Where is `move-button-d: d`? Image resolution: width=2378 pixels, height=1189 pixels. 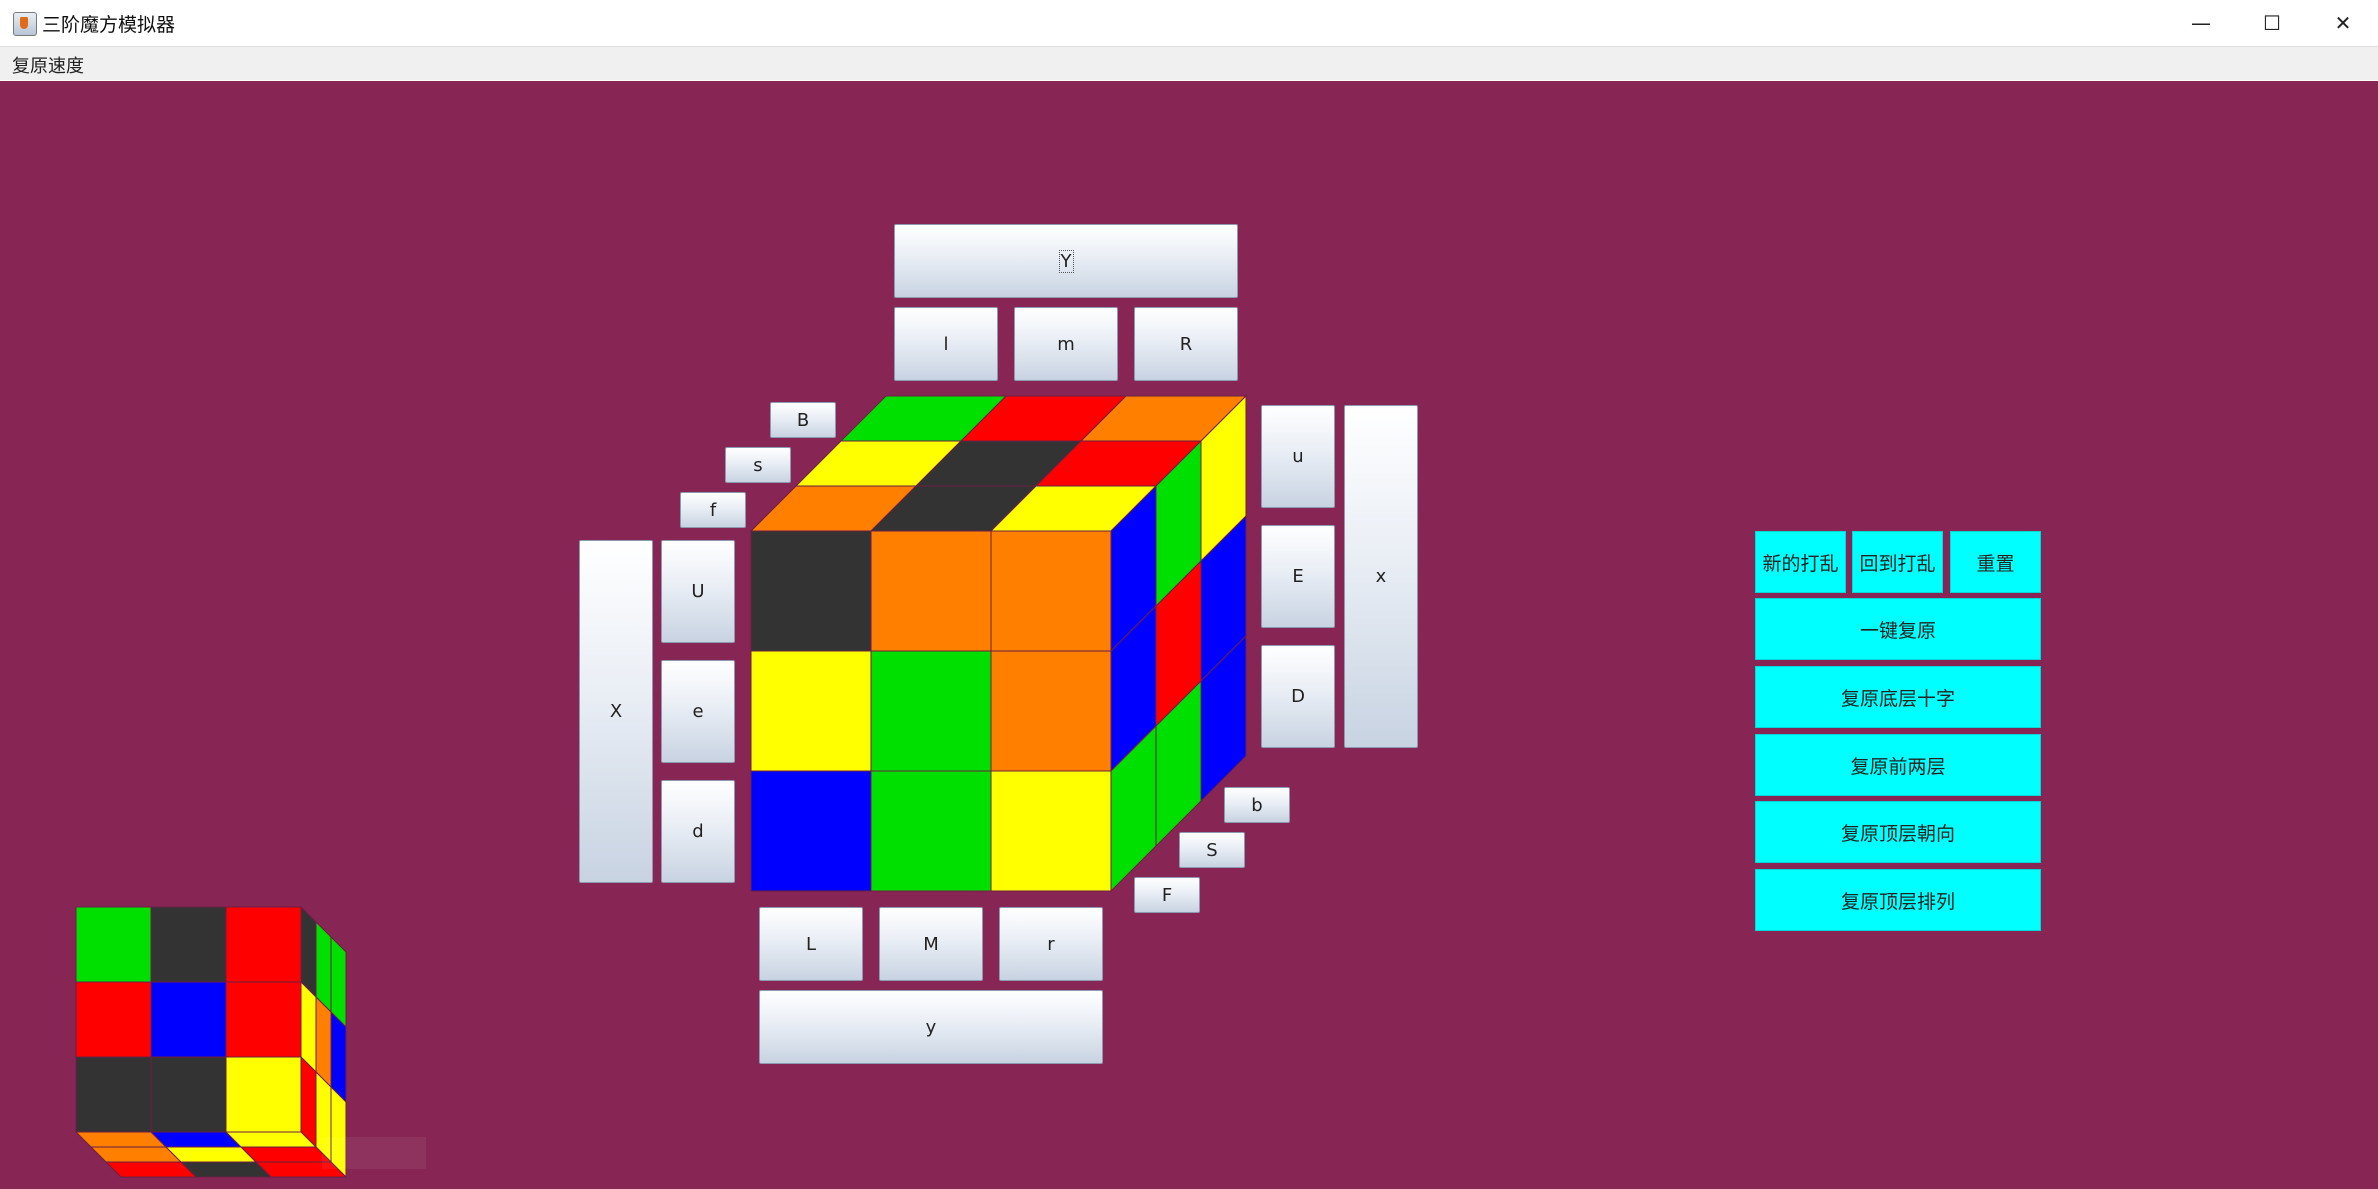 move-button-d: d is located at coordinates (698, 831).